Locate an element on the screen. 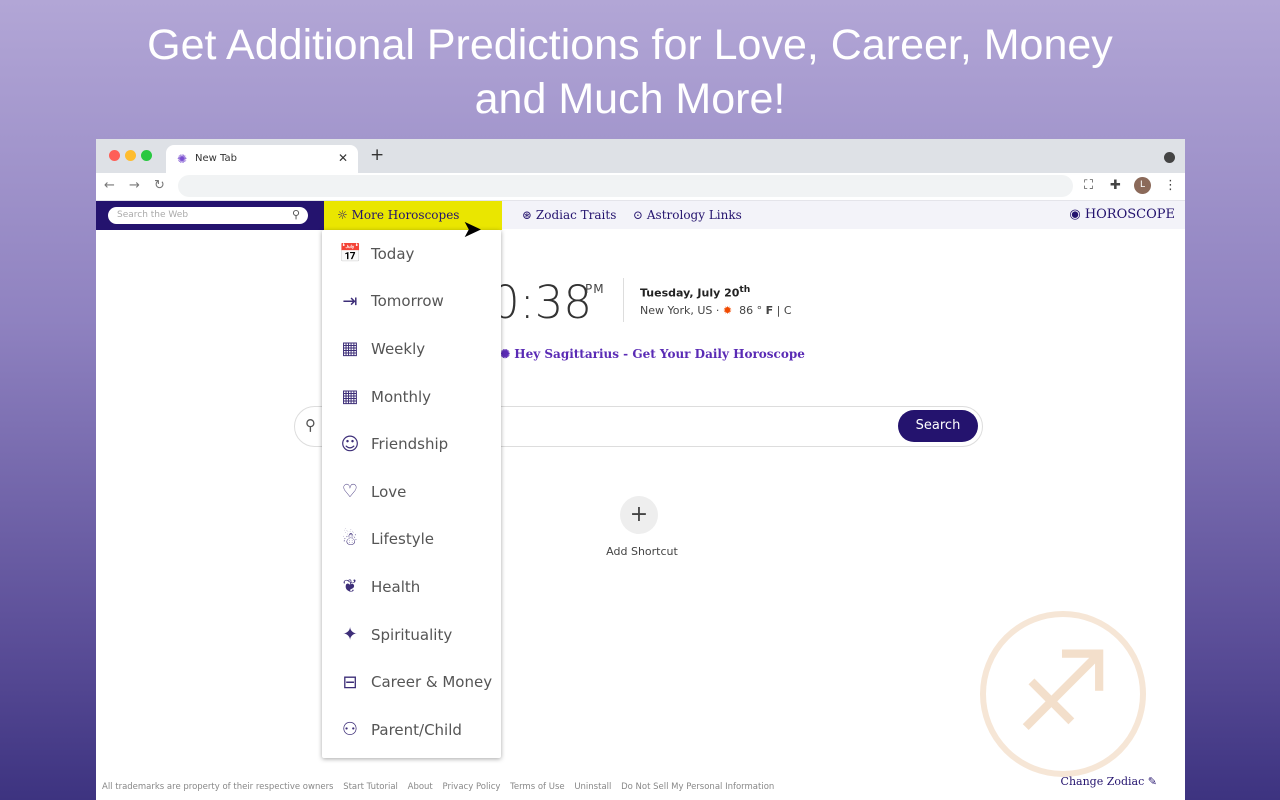 This screenshot has height=800, width=1280. zodiac-traits-link: ⊛ Zodiac Traits is located at coordinates (569, 215).